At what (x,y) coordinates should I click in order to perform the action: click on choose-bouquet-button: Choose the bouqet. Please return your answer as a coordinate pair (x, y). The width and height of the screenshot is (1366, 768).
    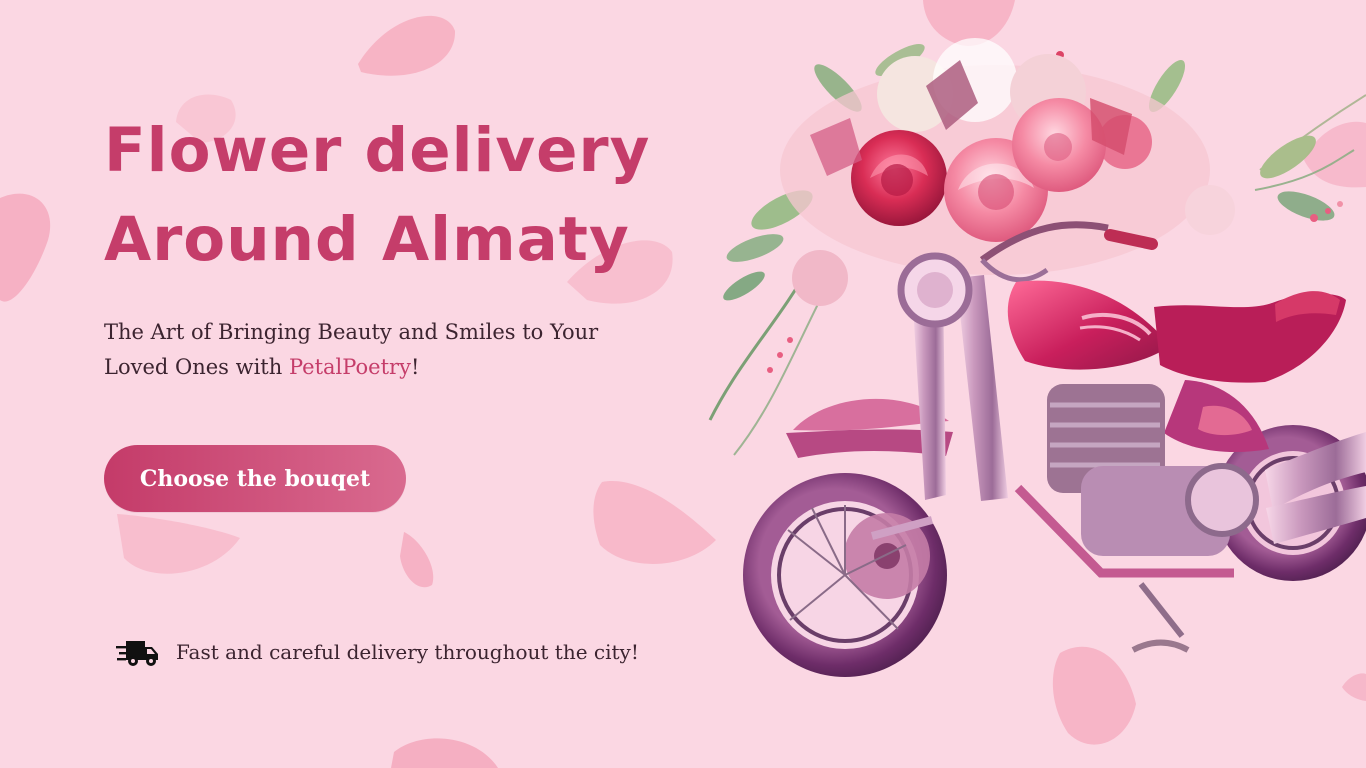
    Looking at the image, I should click on (255, 478).